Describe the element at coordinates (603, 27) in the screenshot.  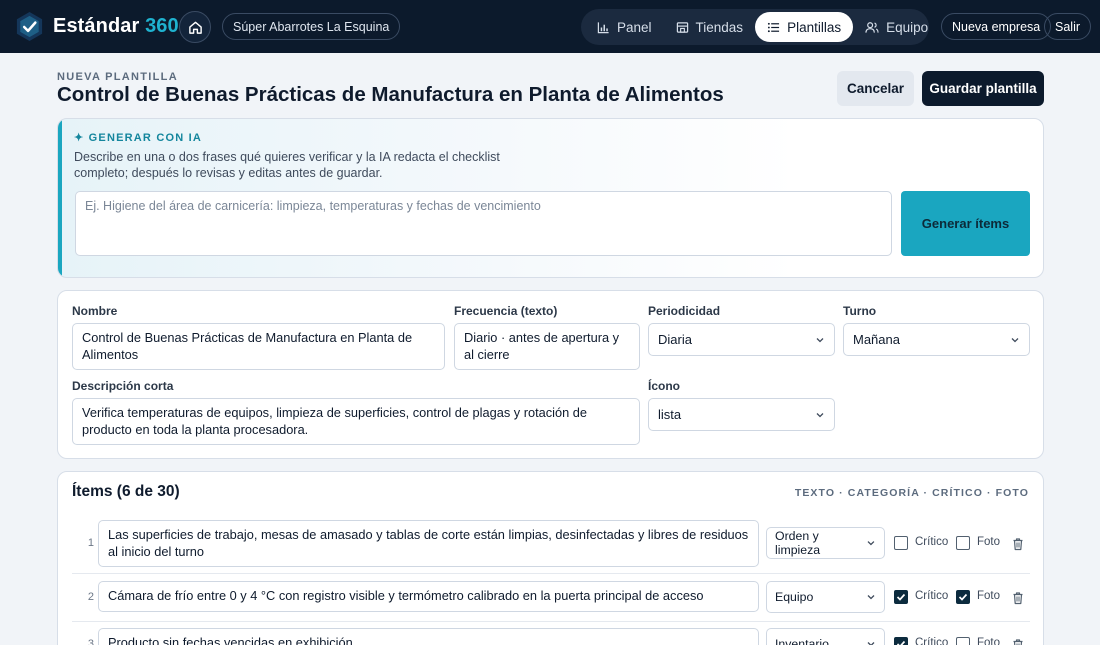
I see `bar-chart-icon` at that location.